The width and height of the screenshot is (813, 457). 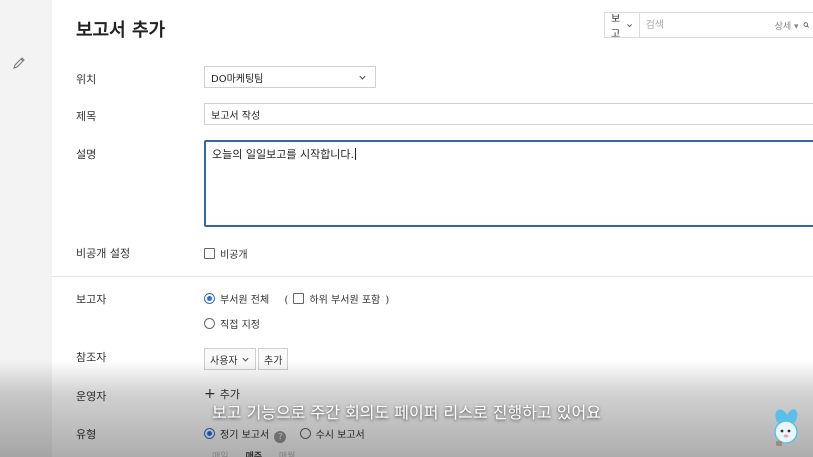 What do you see at coordinates (229, 394) in the screenshot?
I see `operator-add-label: 추가` at bounding box center [229, 394].